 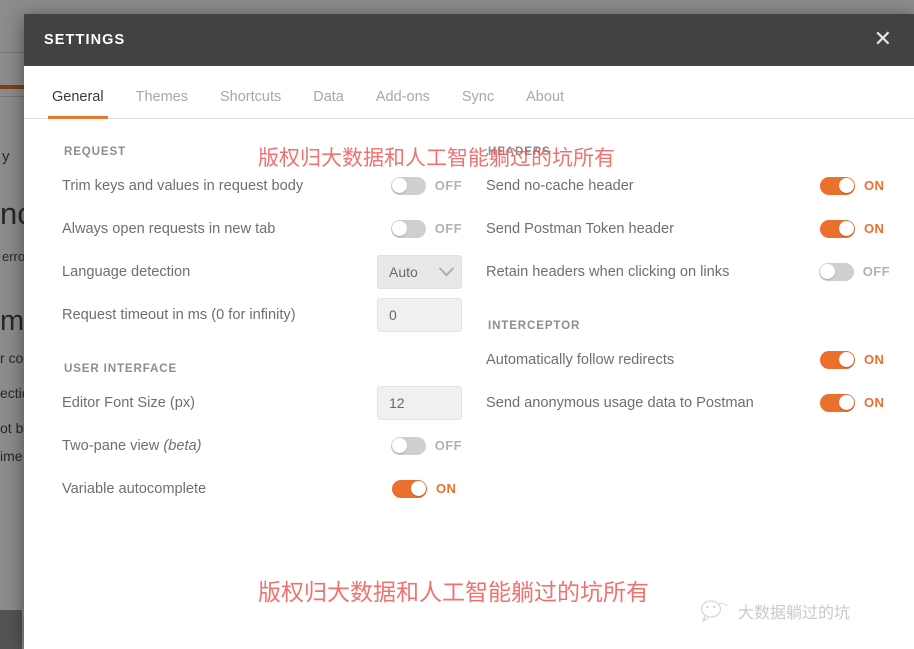 I want to click on settings-row: Send anonymous usage data to Postman ON, so click(x=688, y=402).